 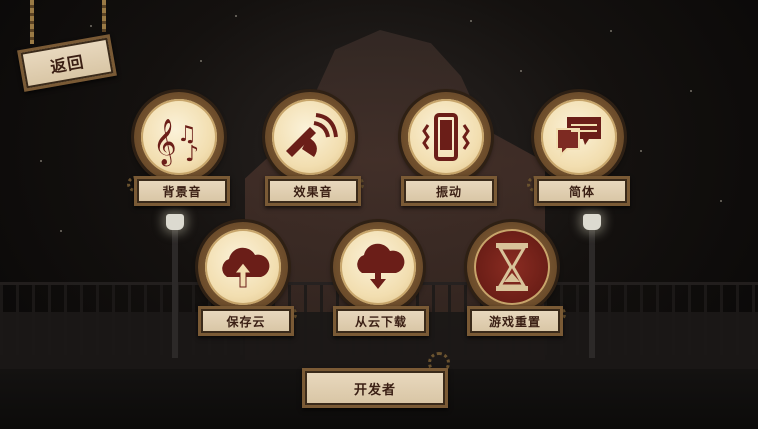 I want to click on sfx-setting: 效果音, so click(x=310, y=154).